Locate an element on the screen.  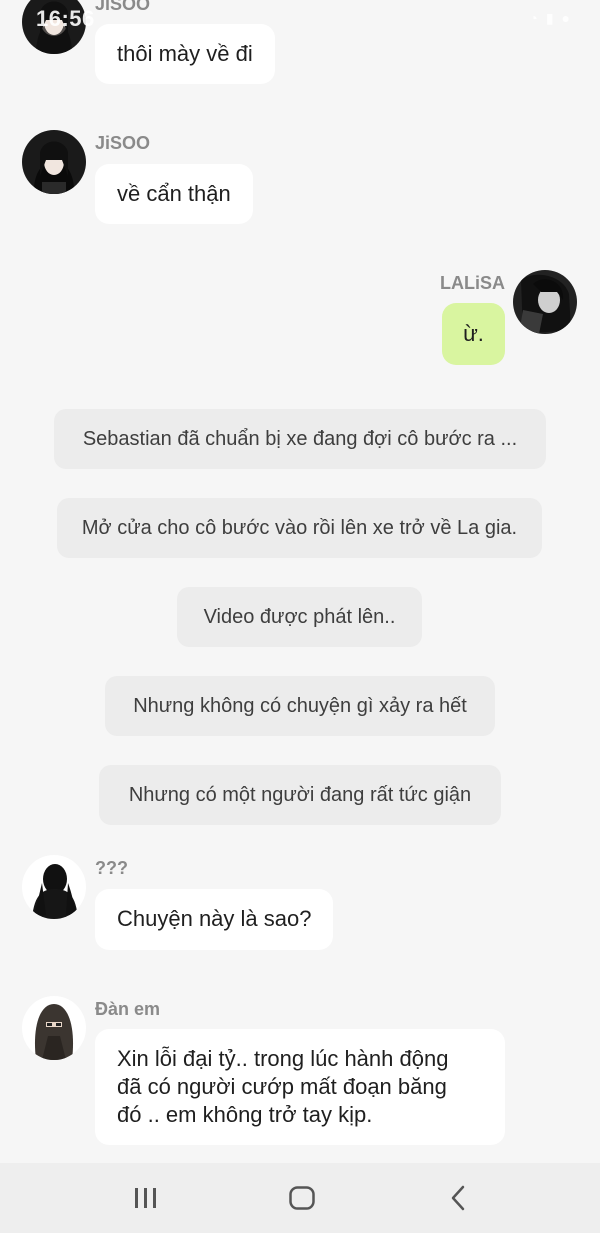
home-icon is located at coordinates (302, 1198).